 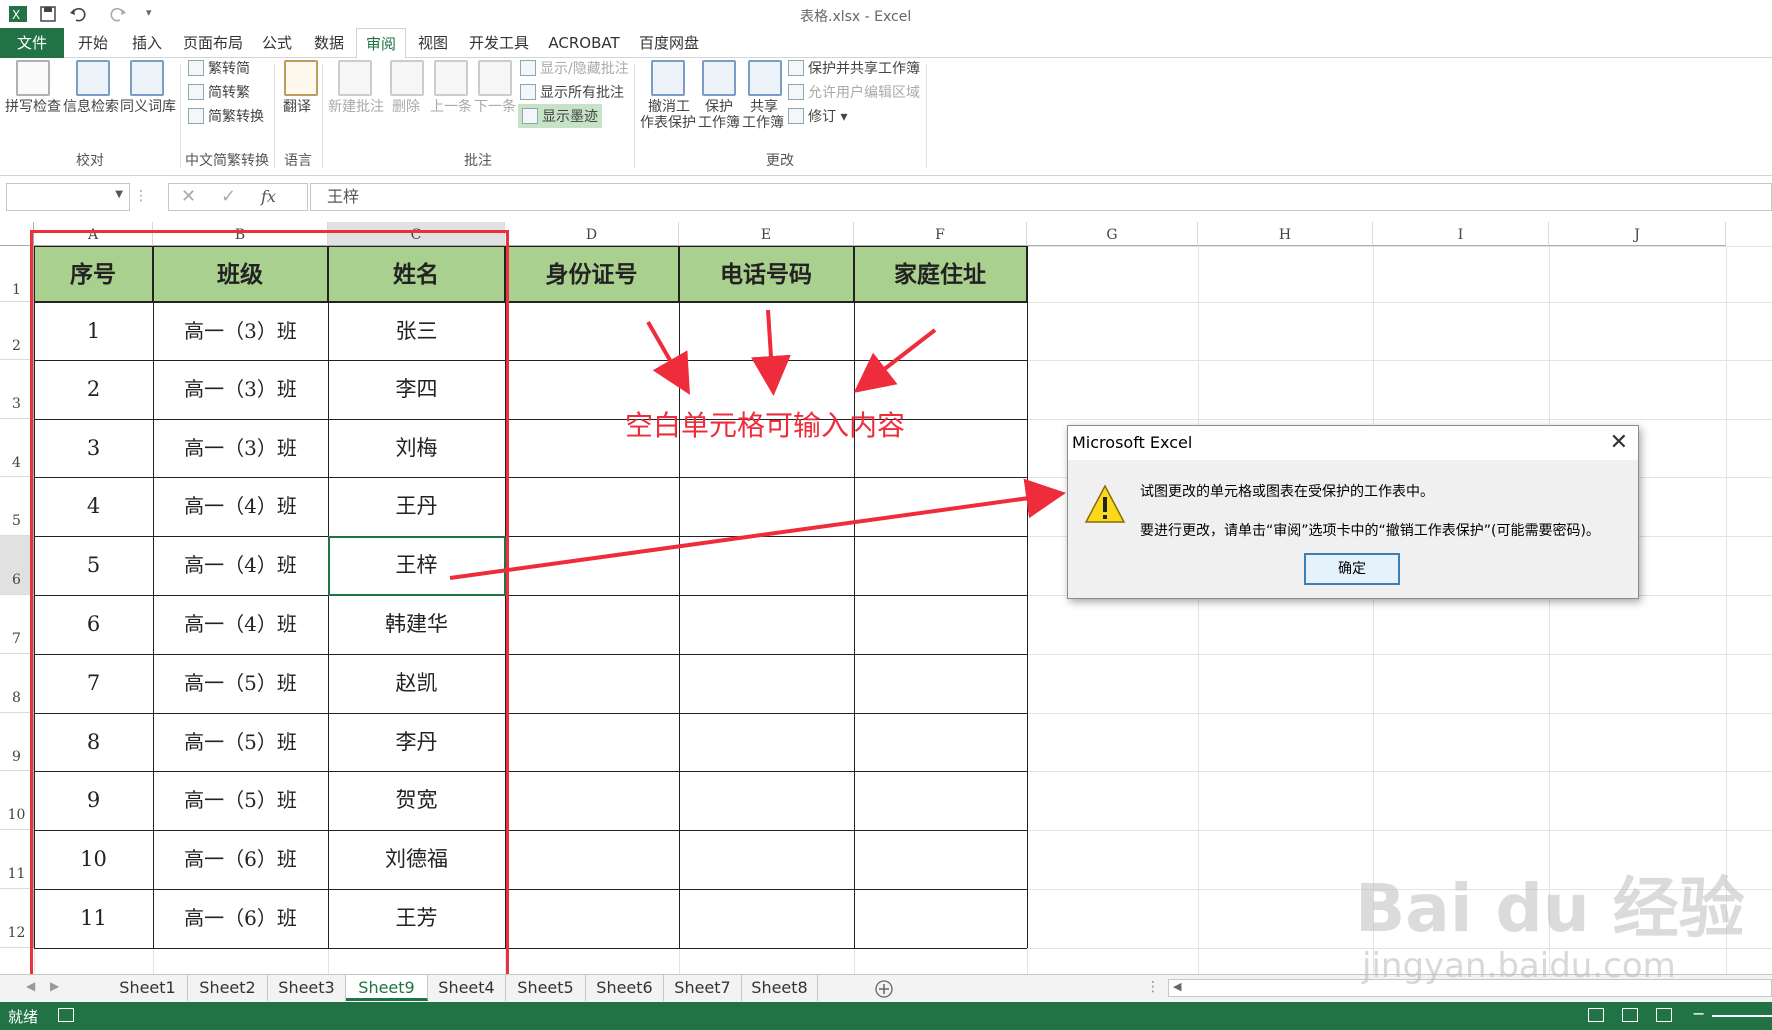 I want to click on column-header-i: I, so click(x=1461, y=234).